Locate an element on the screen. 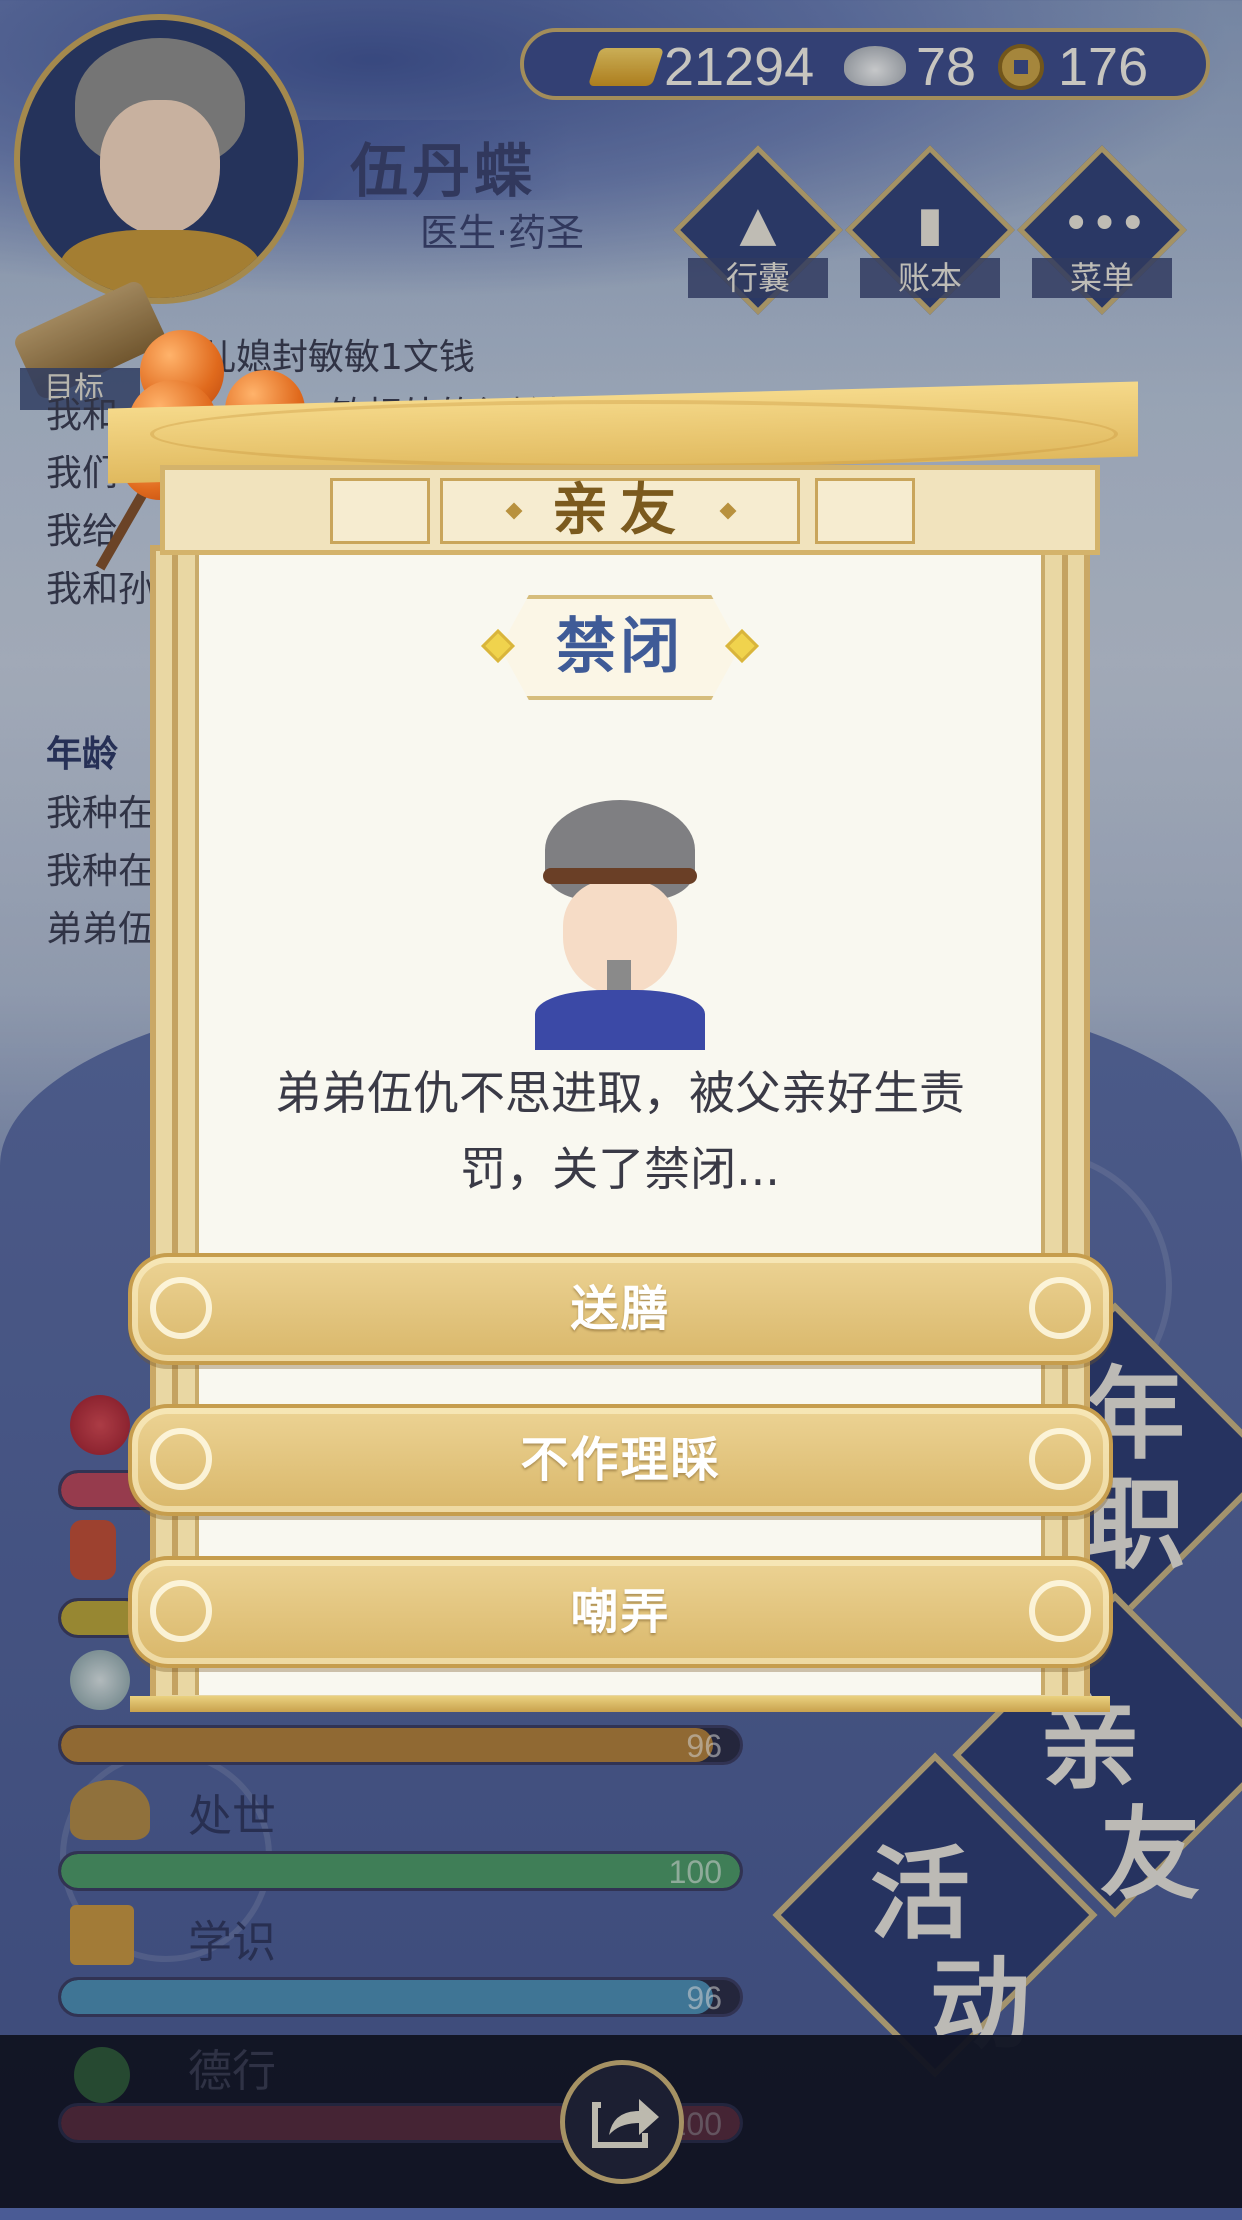  choice-label: 送膳 is located at coordinates (620, 1309).